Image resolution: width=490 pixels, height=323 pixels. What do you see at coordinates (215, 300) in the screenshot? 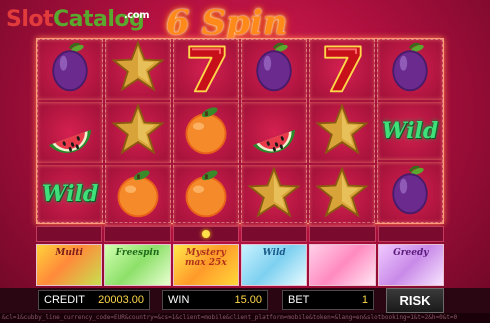
I see `win-display: WIN 15.00` at bounding box center [215, 300].